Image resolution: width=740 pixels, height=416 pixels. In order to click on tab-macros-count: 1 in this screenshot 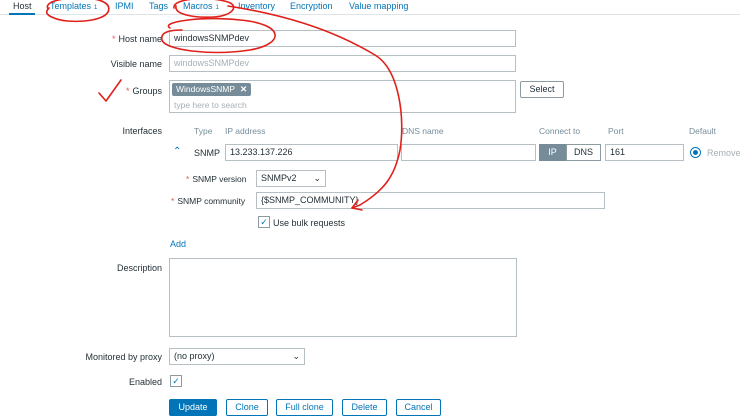, I will do `click(217, 8)`.